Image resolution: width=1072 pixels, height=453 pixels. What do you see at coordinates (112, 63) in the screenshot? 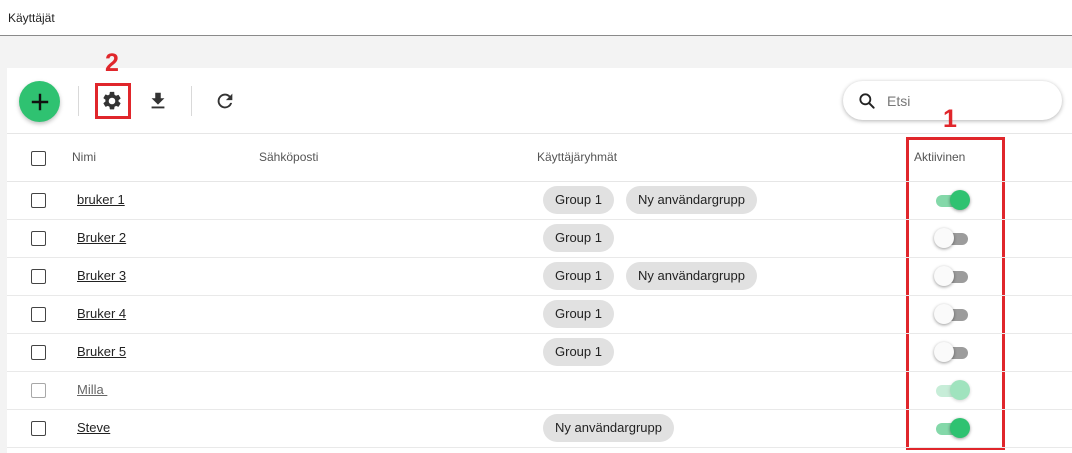
I see `annotation-number-2: 2` at bounding box center [112, 63].